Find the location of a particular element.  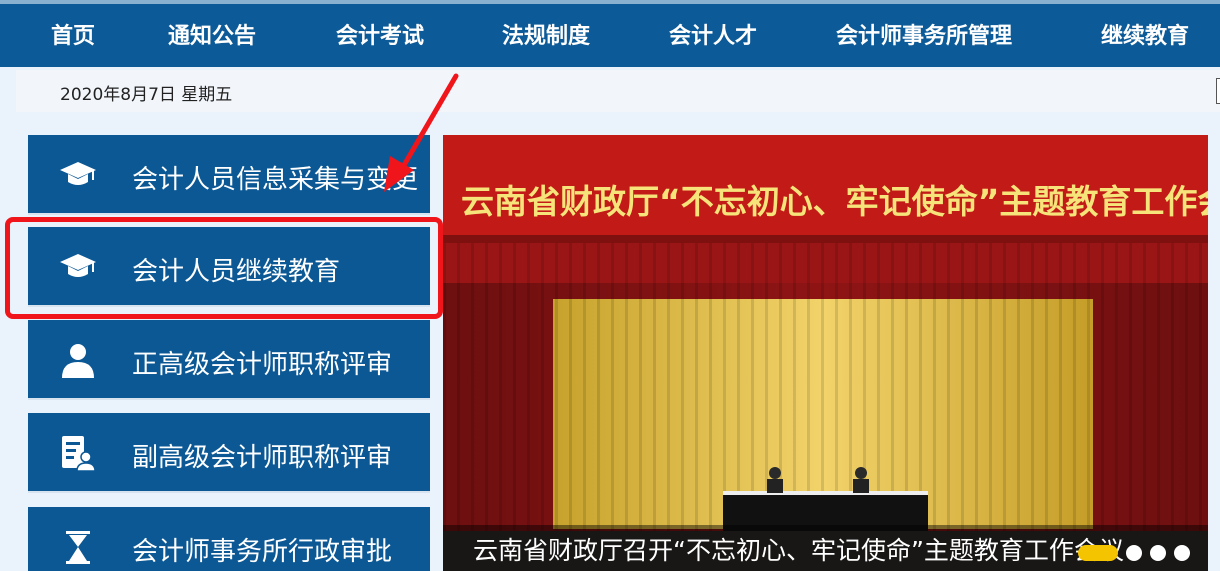

nav-item-home: 首页 is located at coordinates (73, 37).